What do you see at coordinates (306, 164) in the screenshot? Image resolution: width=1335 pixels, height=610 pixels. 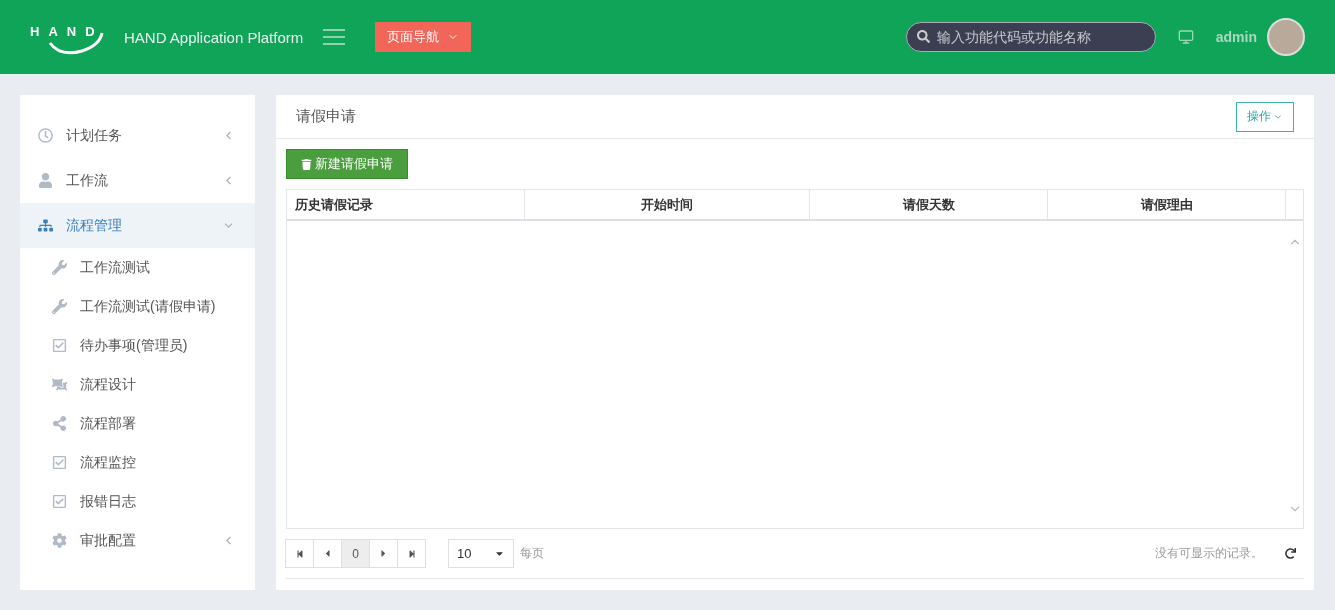 I see `trash-icon` at bounding box center [306, 164].